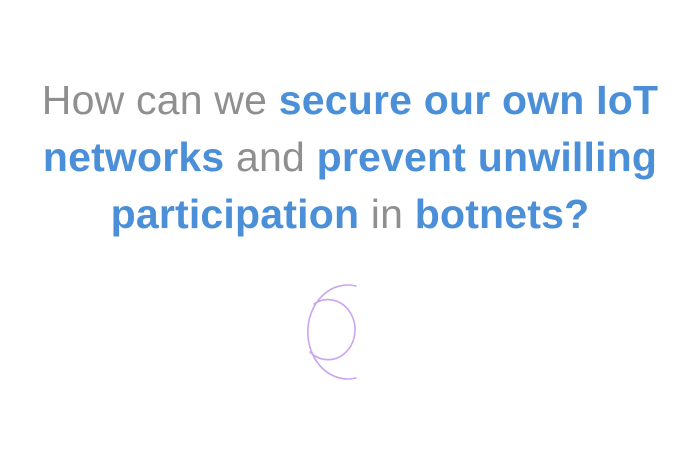 This screenshot has height=467, width=700. I want to click on headline-highlight-text: botnets?, so click(502, 214).